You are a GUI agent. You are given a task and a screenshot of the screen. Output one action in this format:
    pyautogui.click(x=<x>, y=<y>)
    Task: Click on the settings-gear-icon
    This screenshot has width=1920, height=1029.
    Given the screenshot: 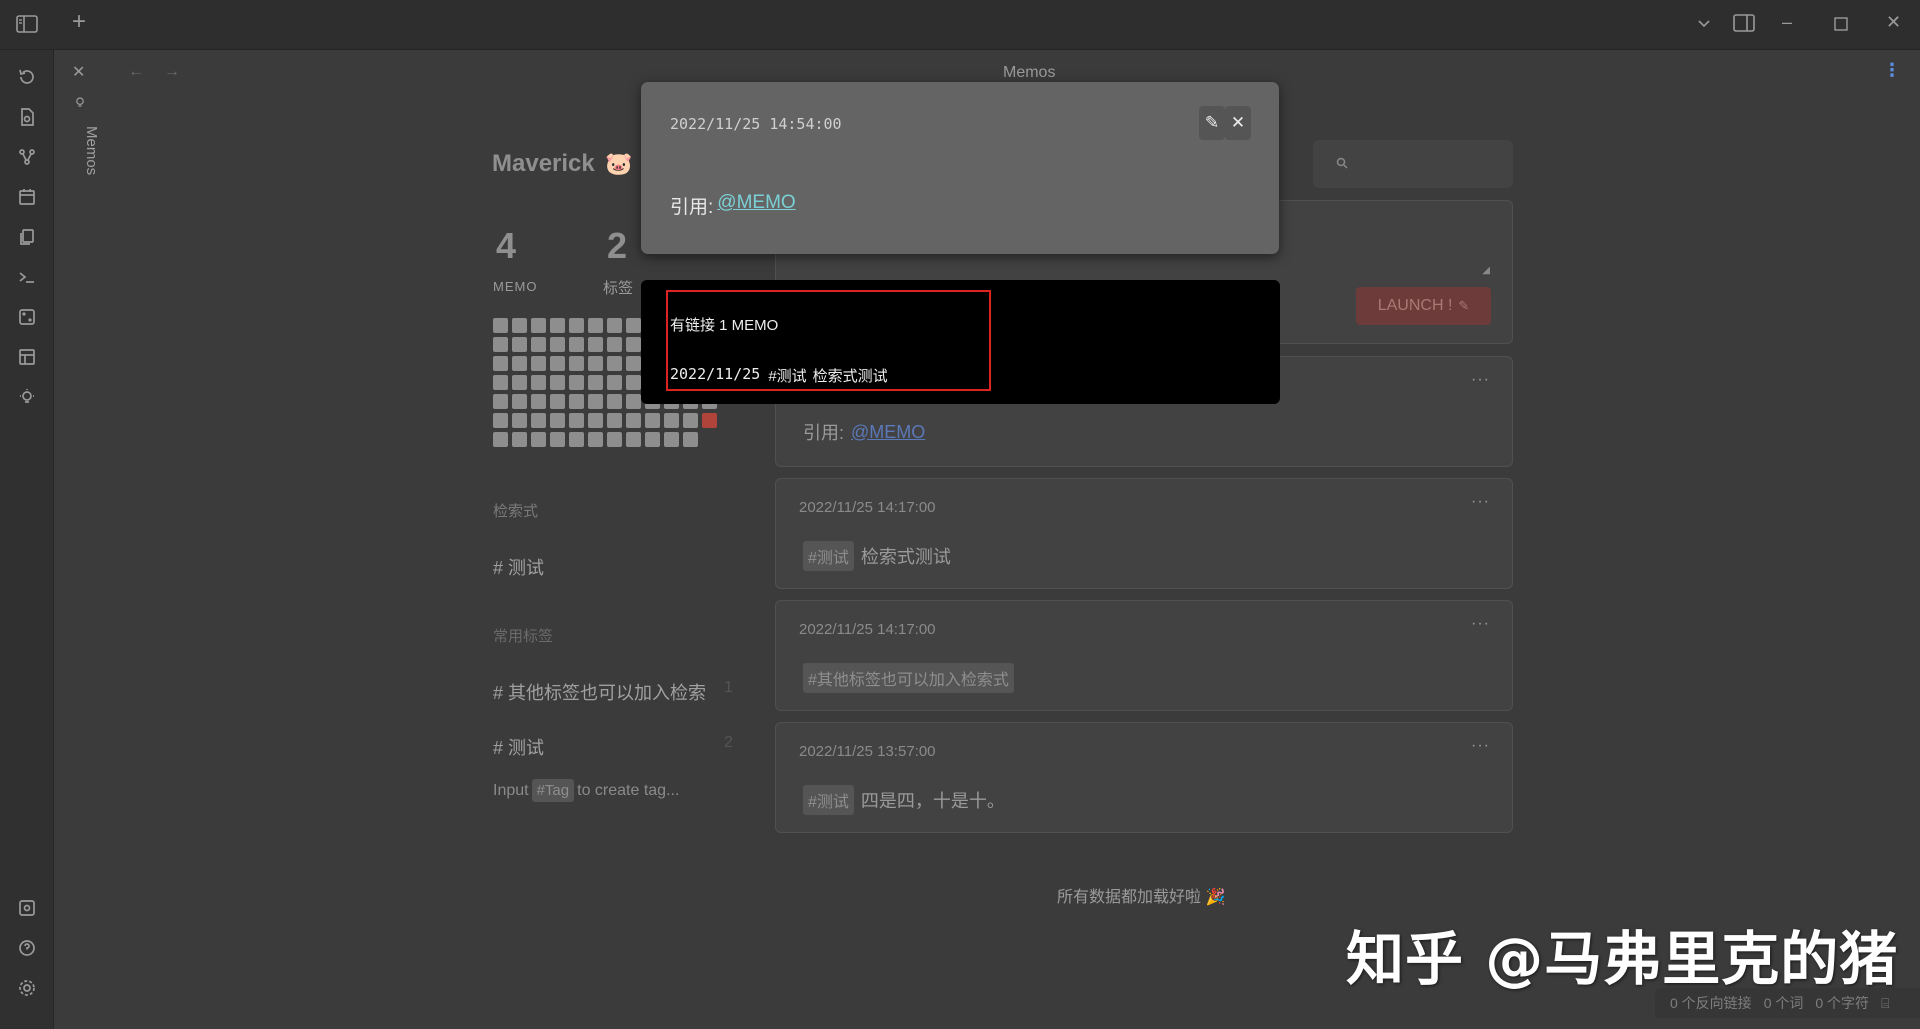 What is the action you would take?
    pyautogui.click(x=27, y=988)
    